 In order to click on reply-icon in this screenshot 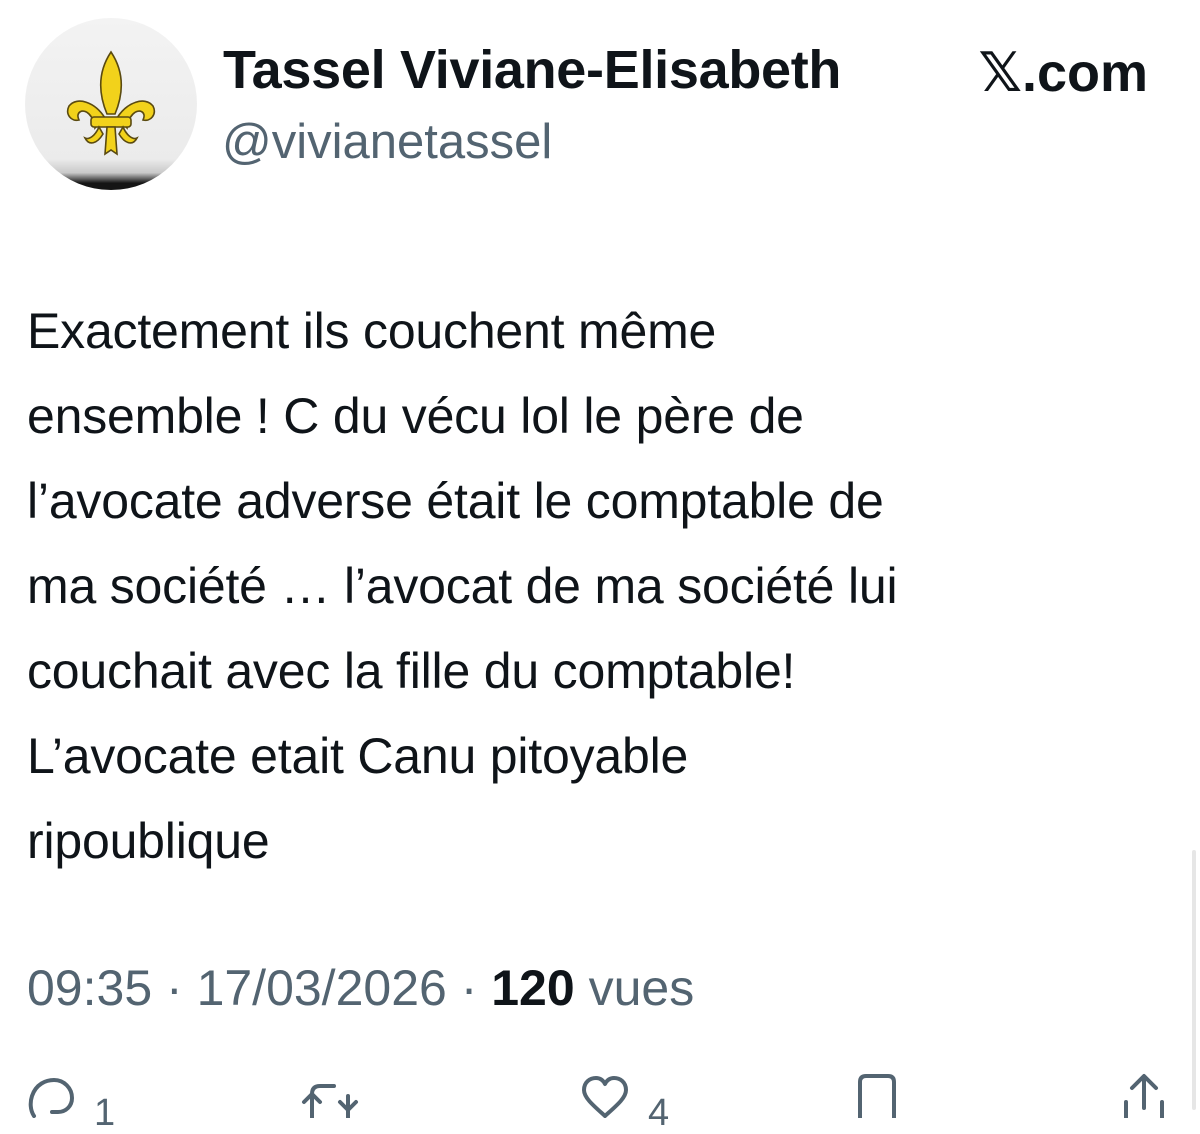, I will do `click(51, 1097)`.